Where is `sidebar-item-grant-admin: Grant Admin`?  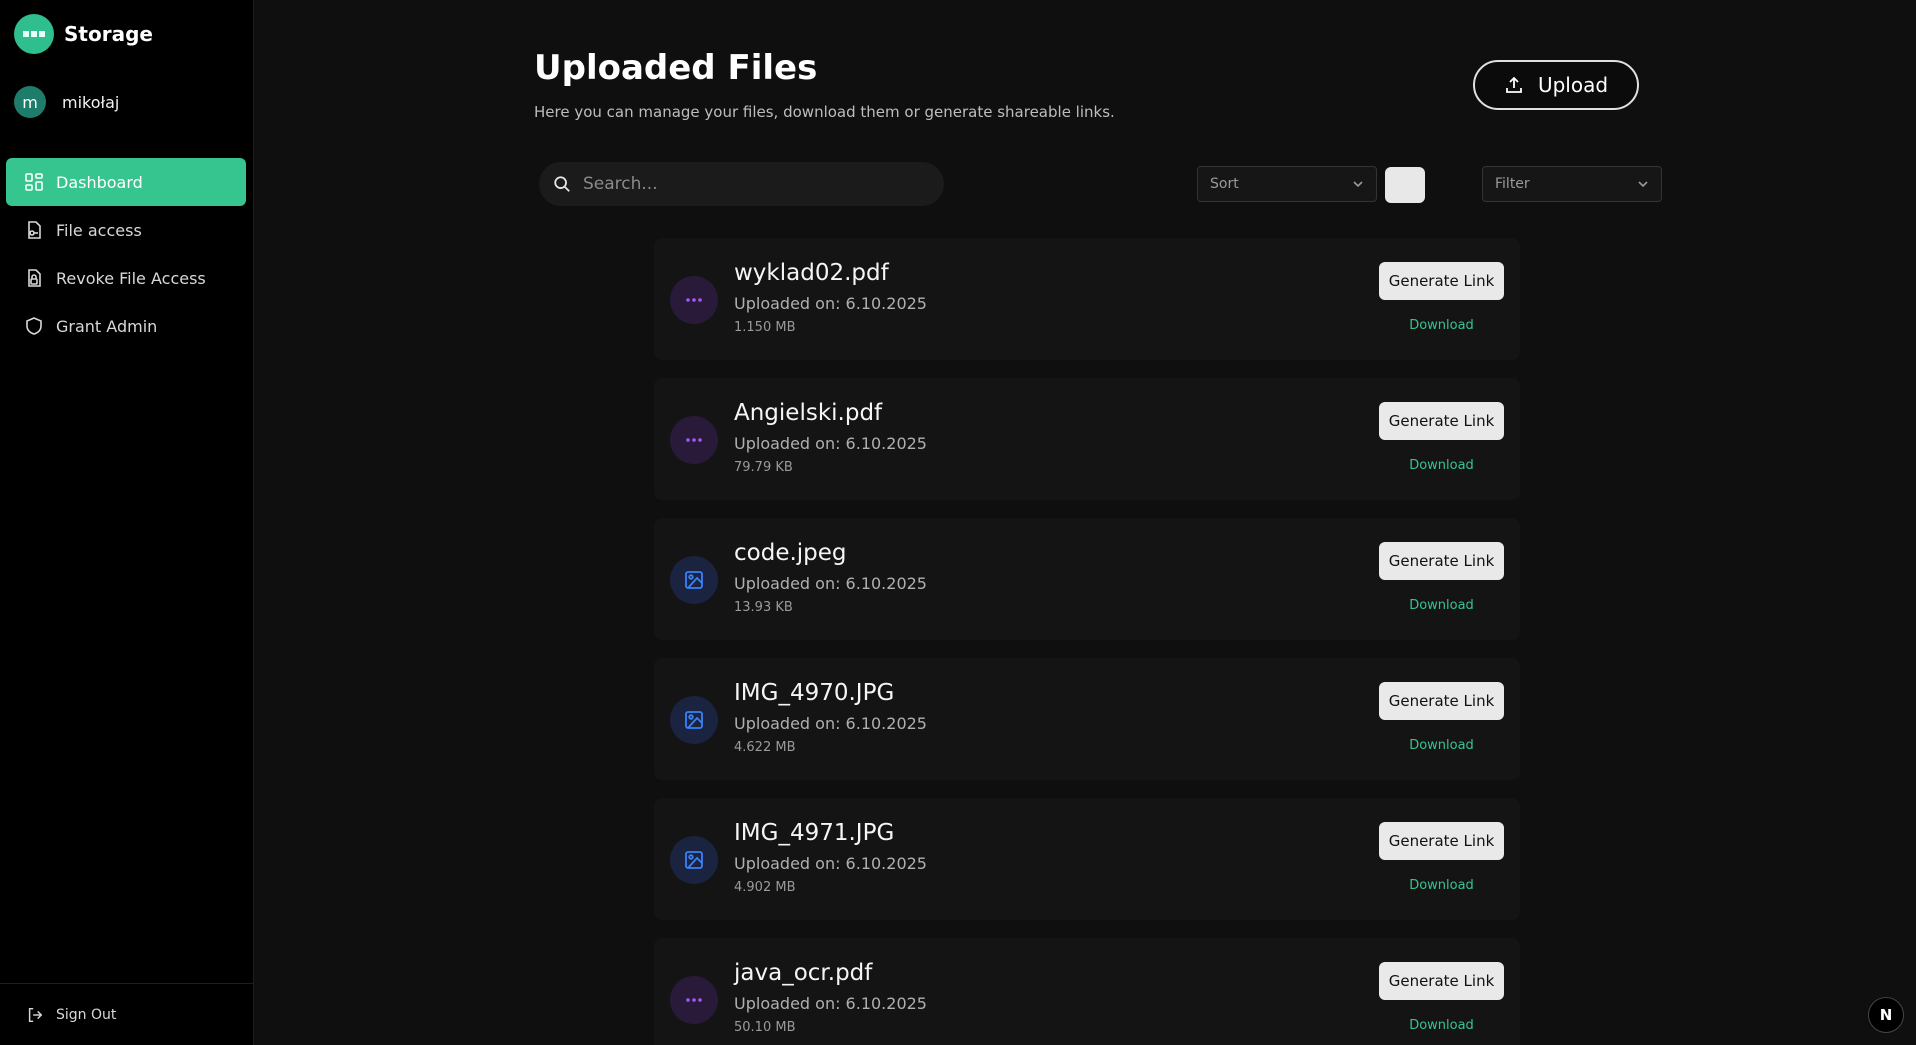
sidebar-item-grant-admin: Grant Admin is located at coordinates (126, 326).